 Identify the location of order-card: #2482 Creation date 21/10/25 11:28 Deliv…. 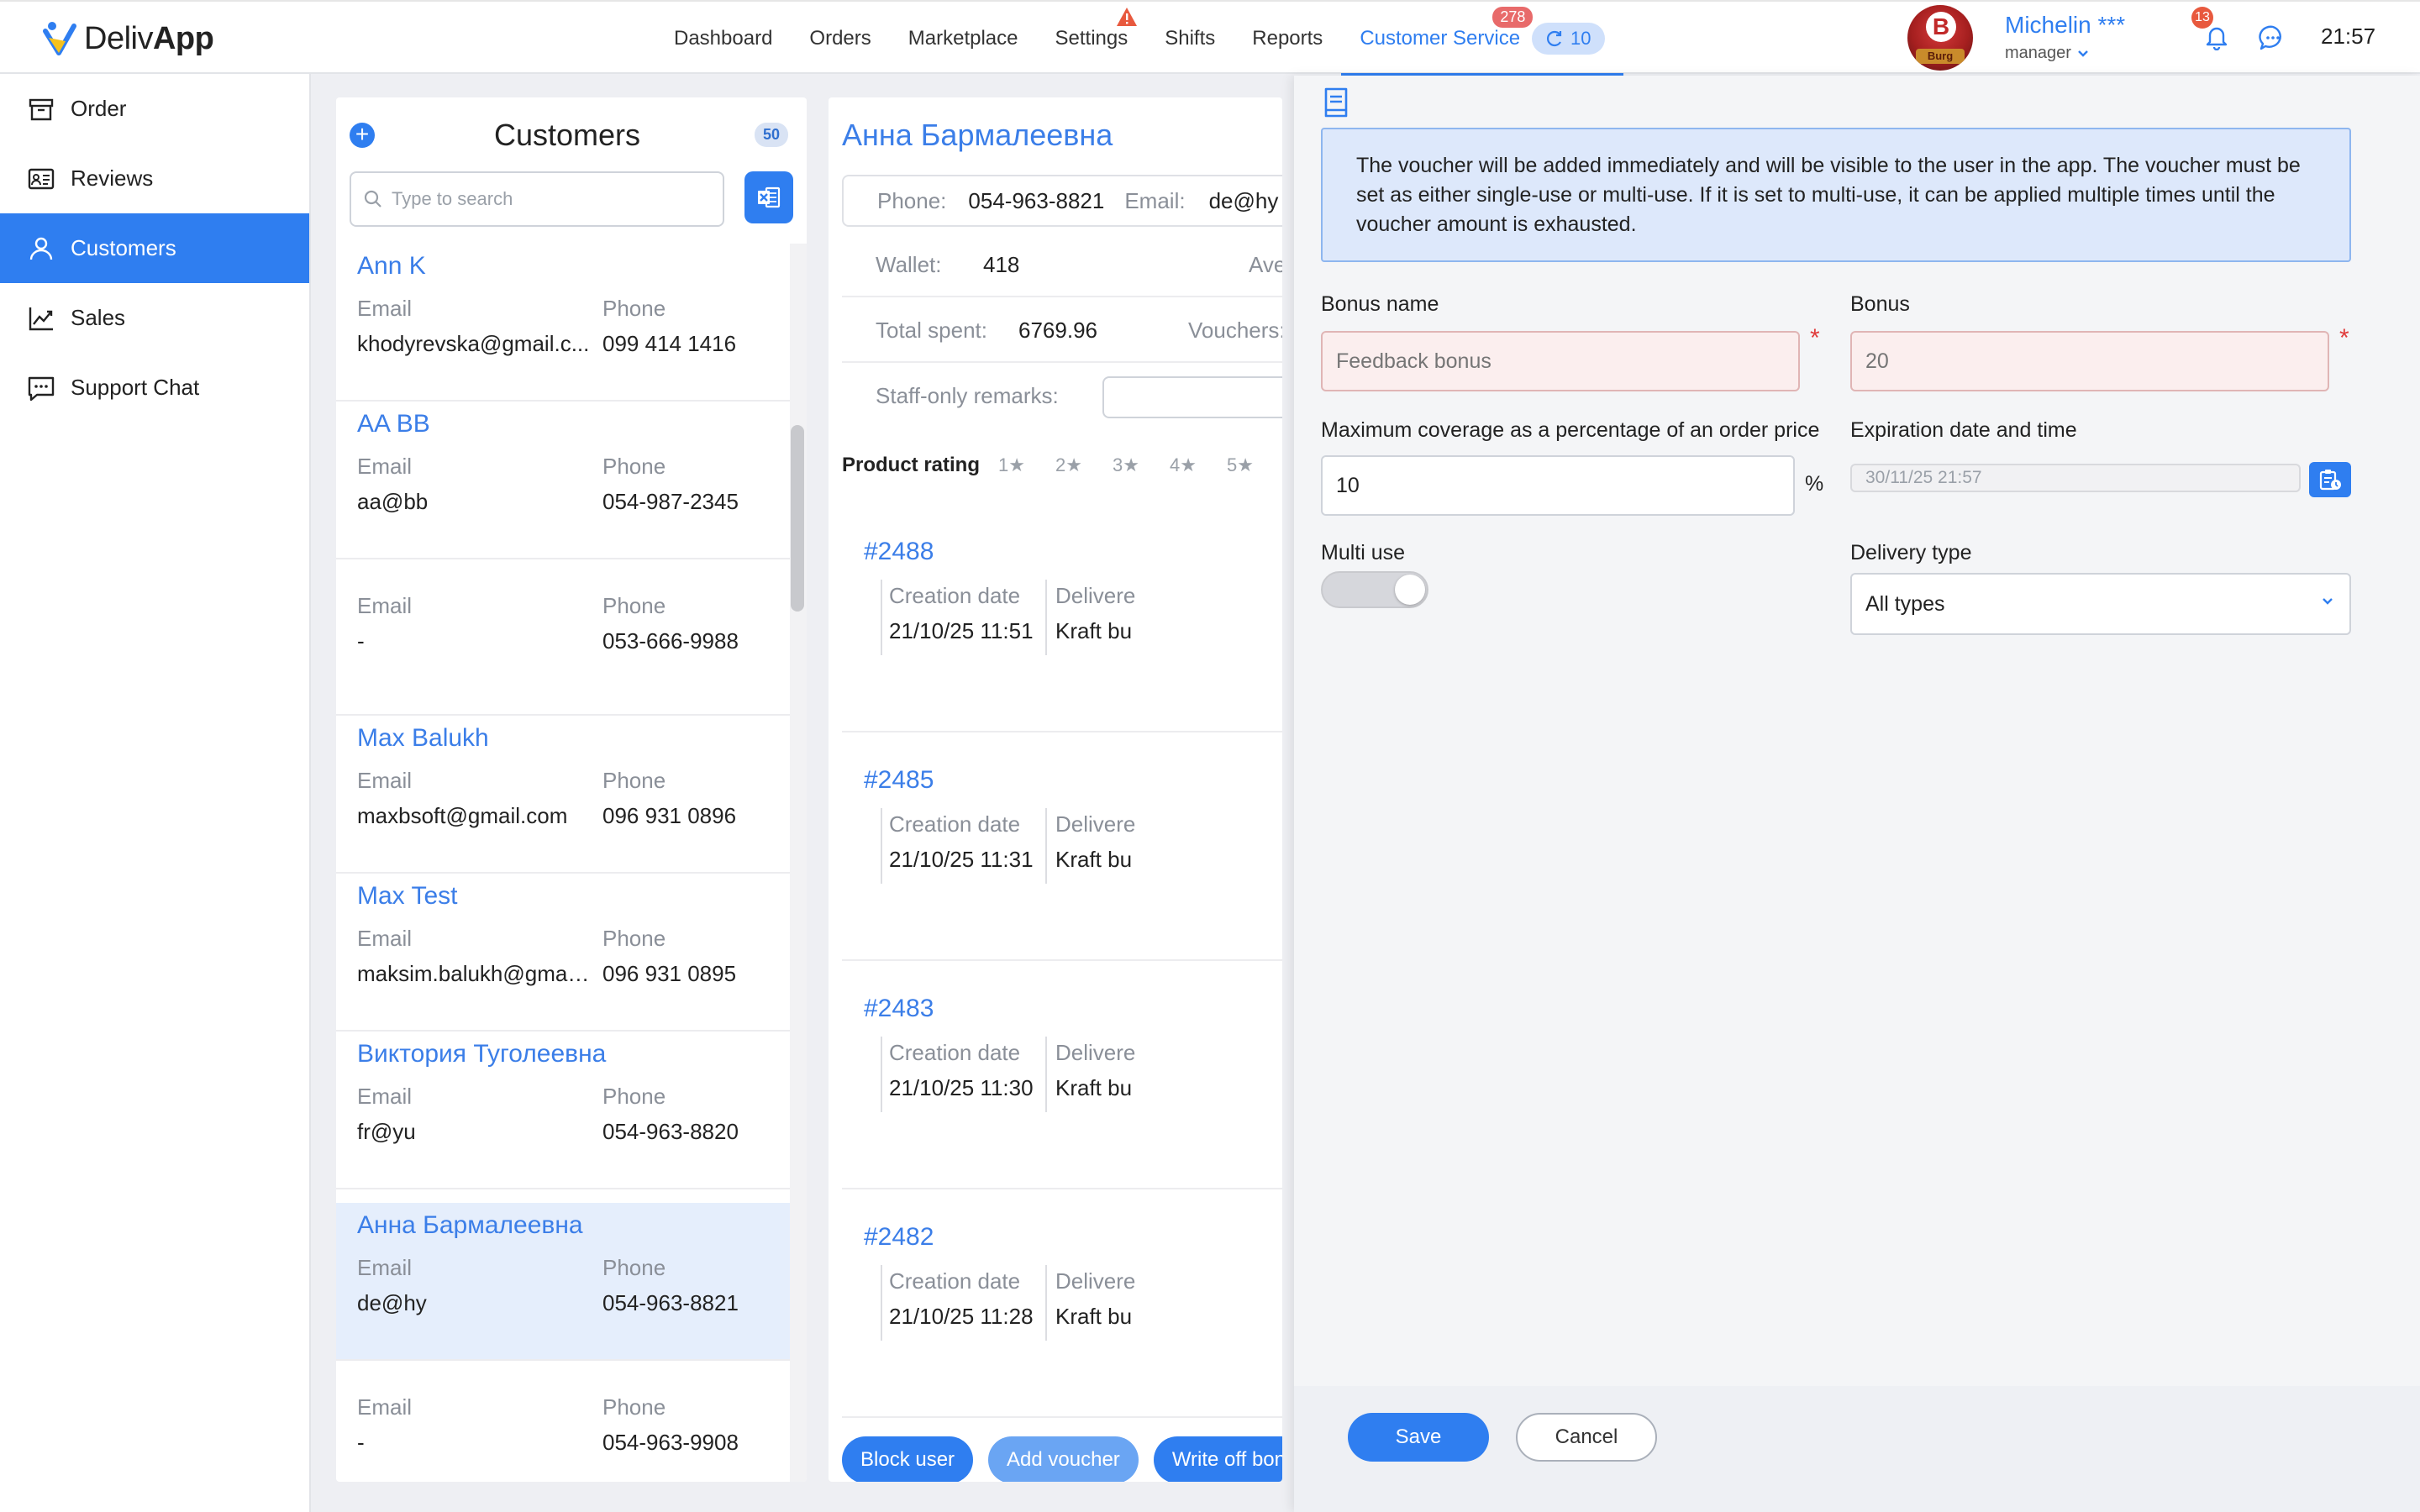
(1062, 1303).